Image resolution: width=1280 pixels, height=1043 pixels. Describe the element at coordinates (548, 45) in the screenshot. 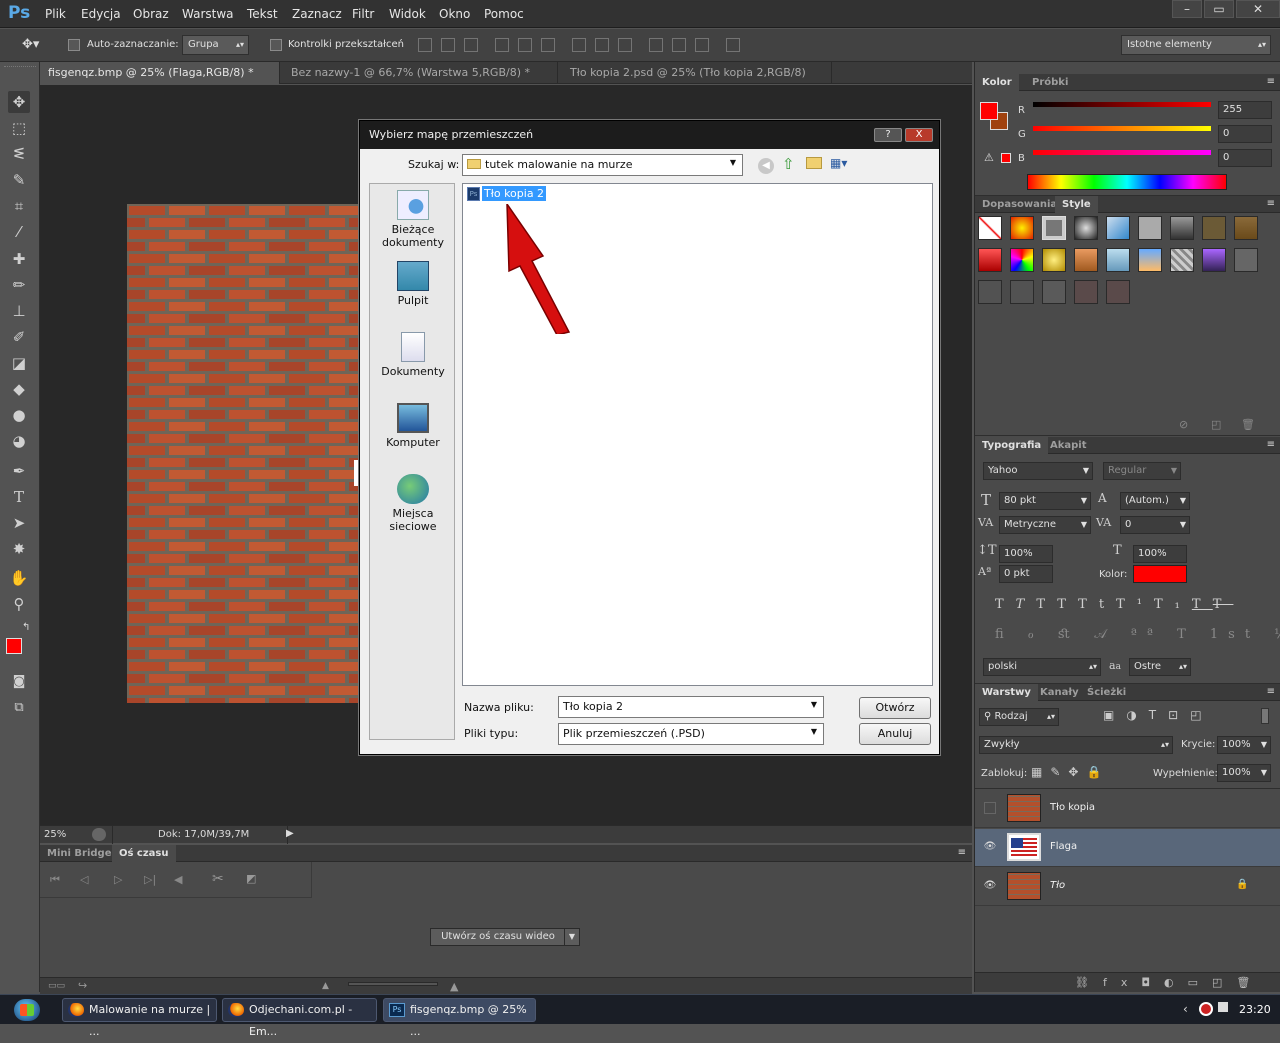

I see `align-right-icon` at that location.